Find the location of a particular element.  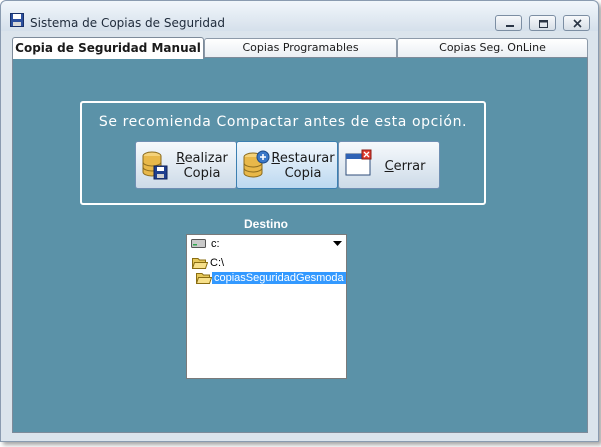

minimize-icon is located at coordinates (510, 26).